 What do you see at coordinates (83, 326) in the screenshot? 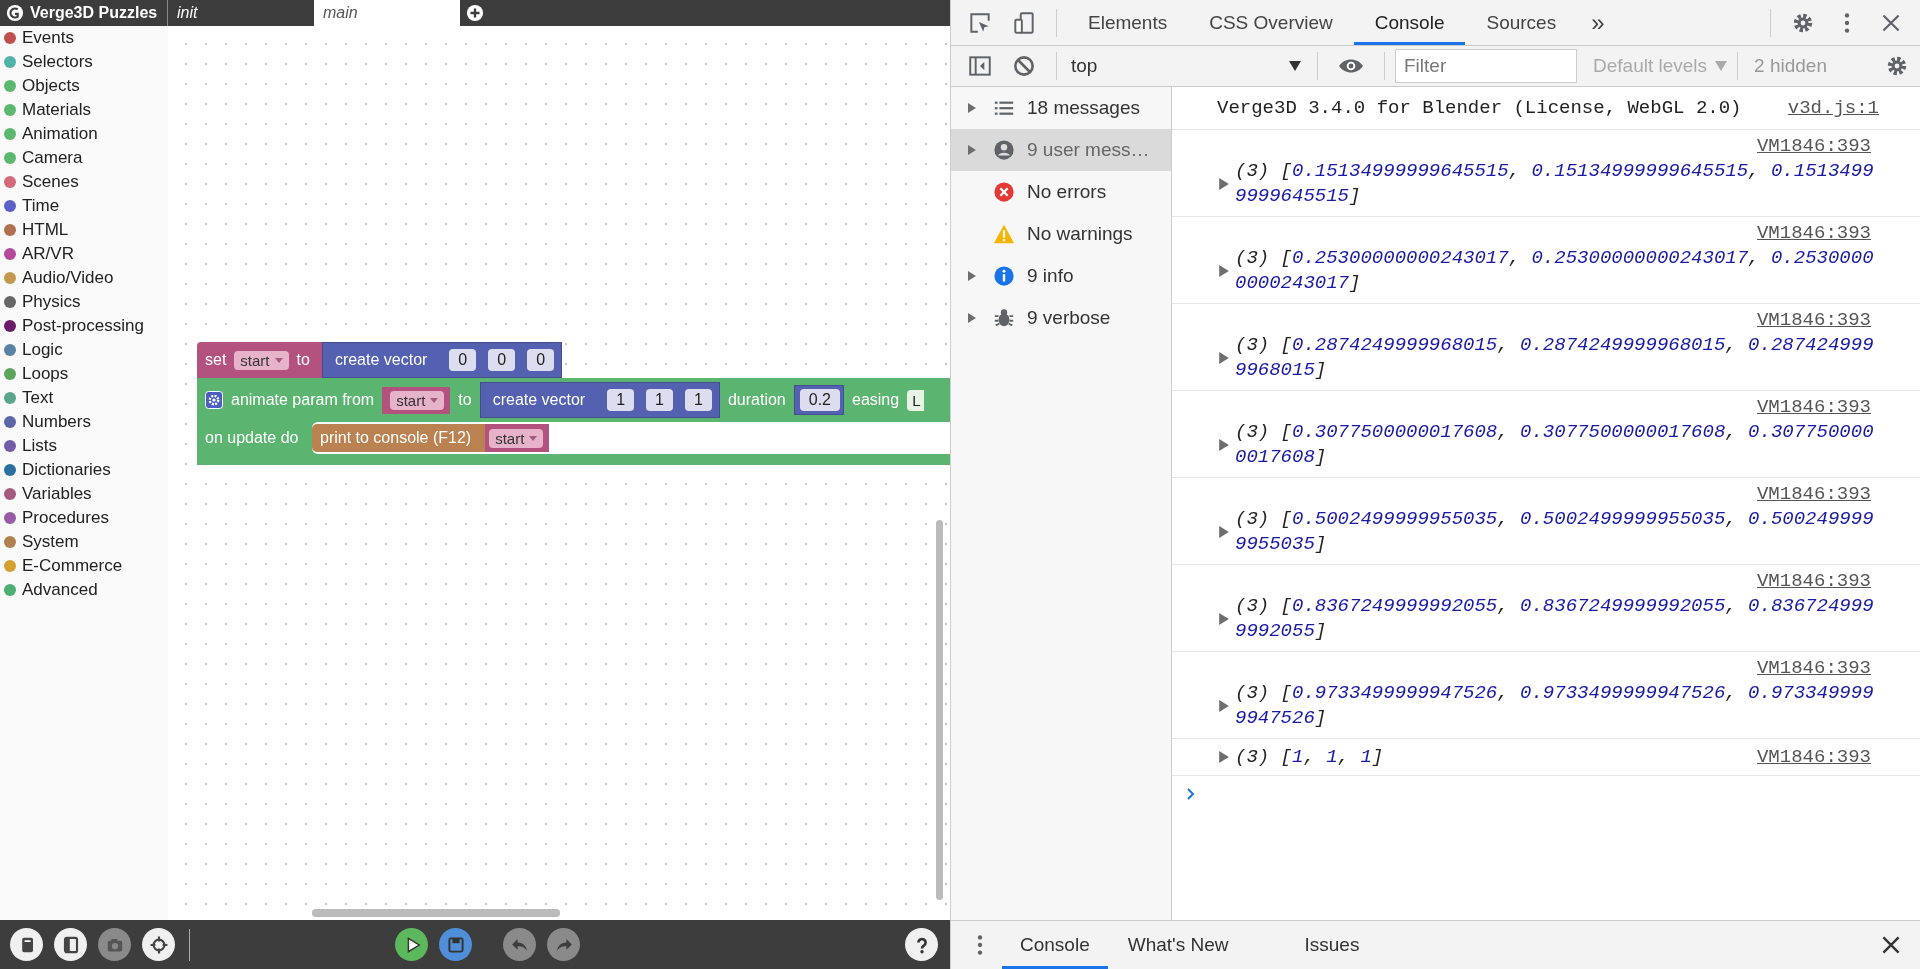
I see `category-item: Post-processing` at bounding box center [83, 326].